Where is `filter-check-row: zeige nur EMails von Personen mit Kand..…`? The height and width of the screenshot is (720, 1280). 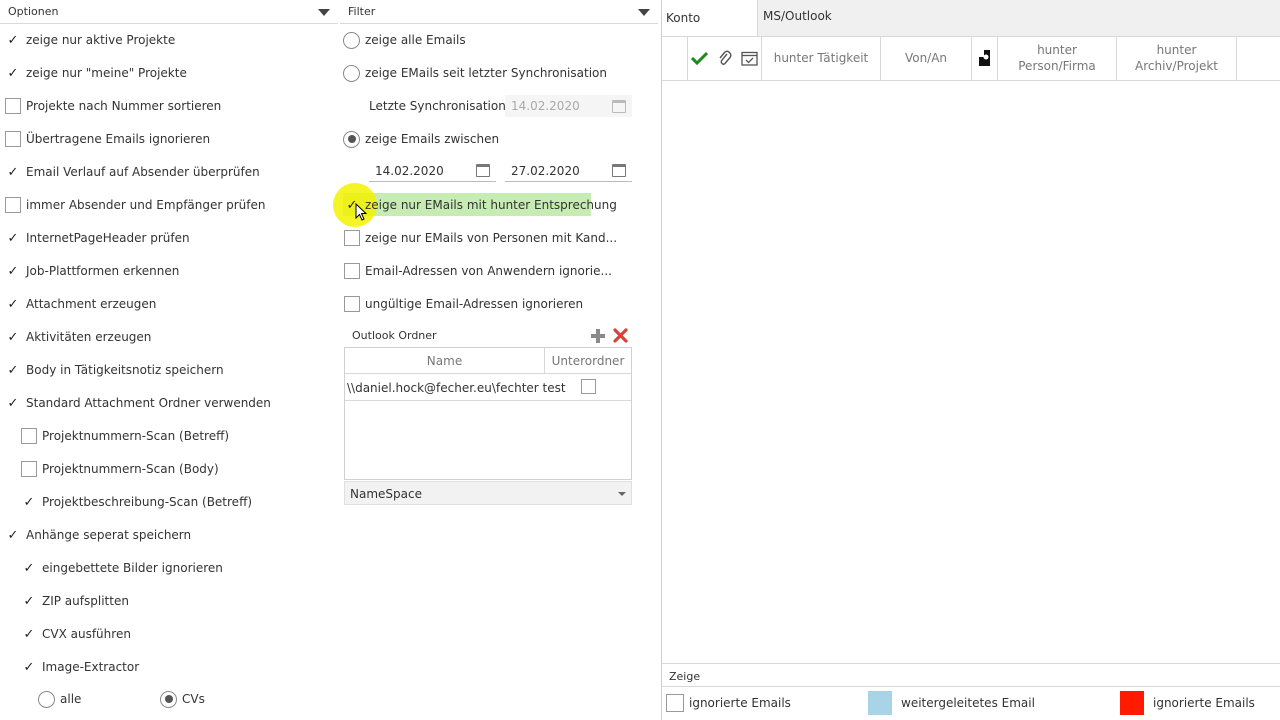
filter-check-row: zeige nur EMails von Personen mit Kand..… is located at coordinates (480, 238).